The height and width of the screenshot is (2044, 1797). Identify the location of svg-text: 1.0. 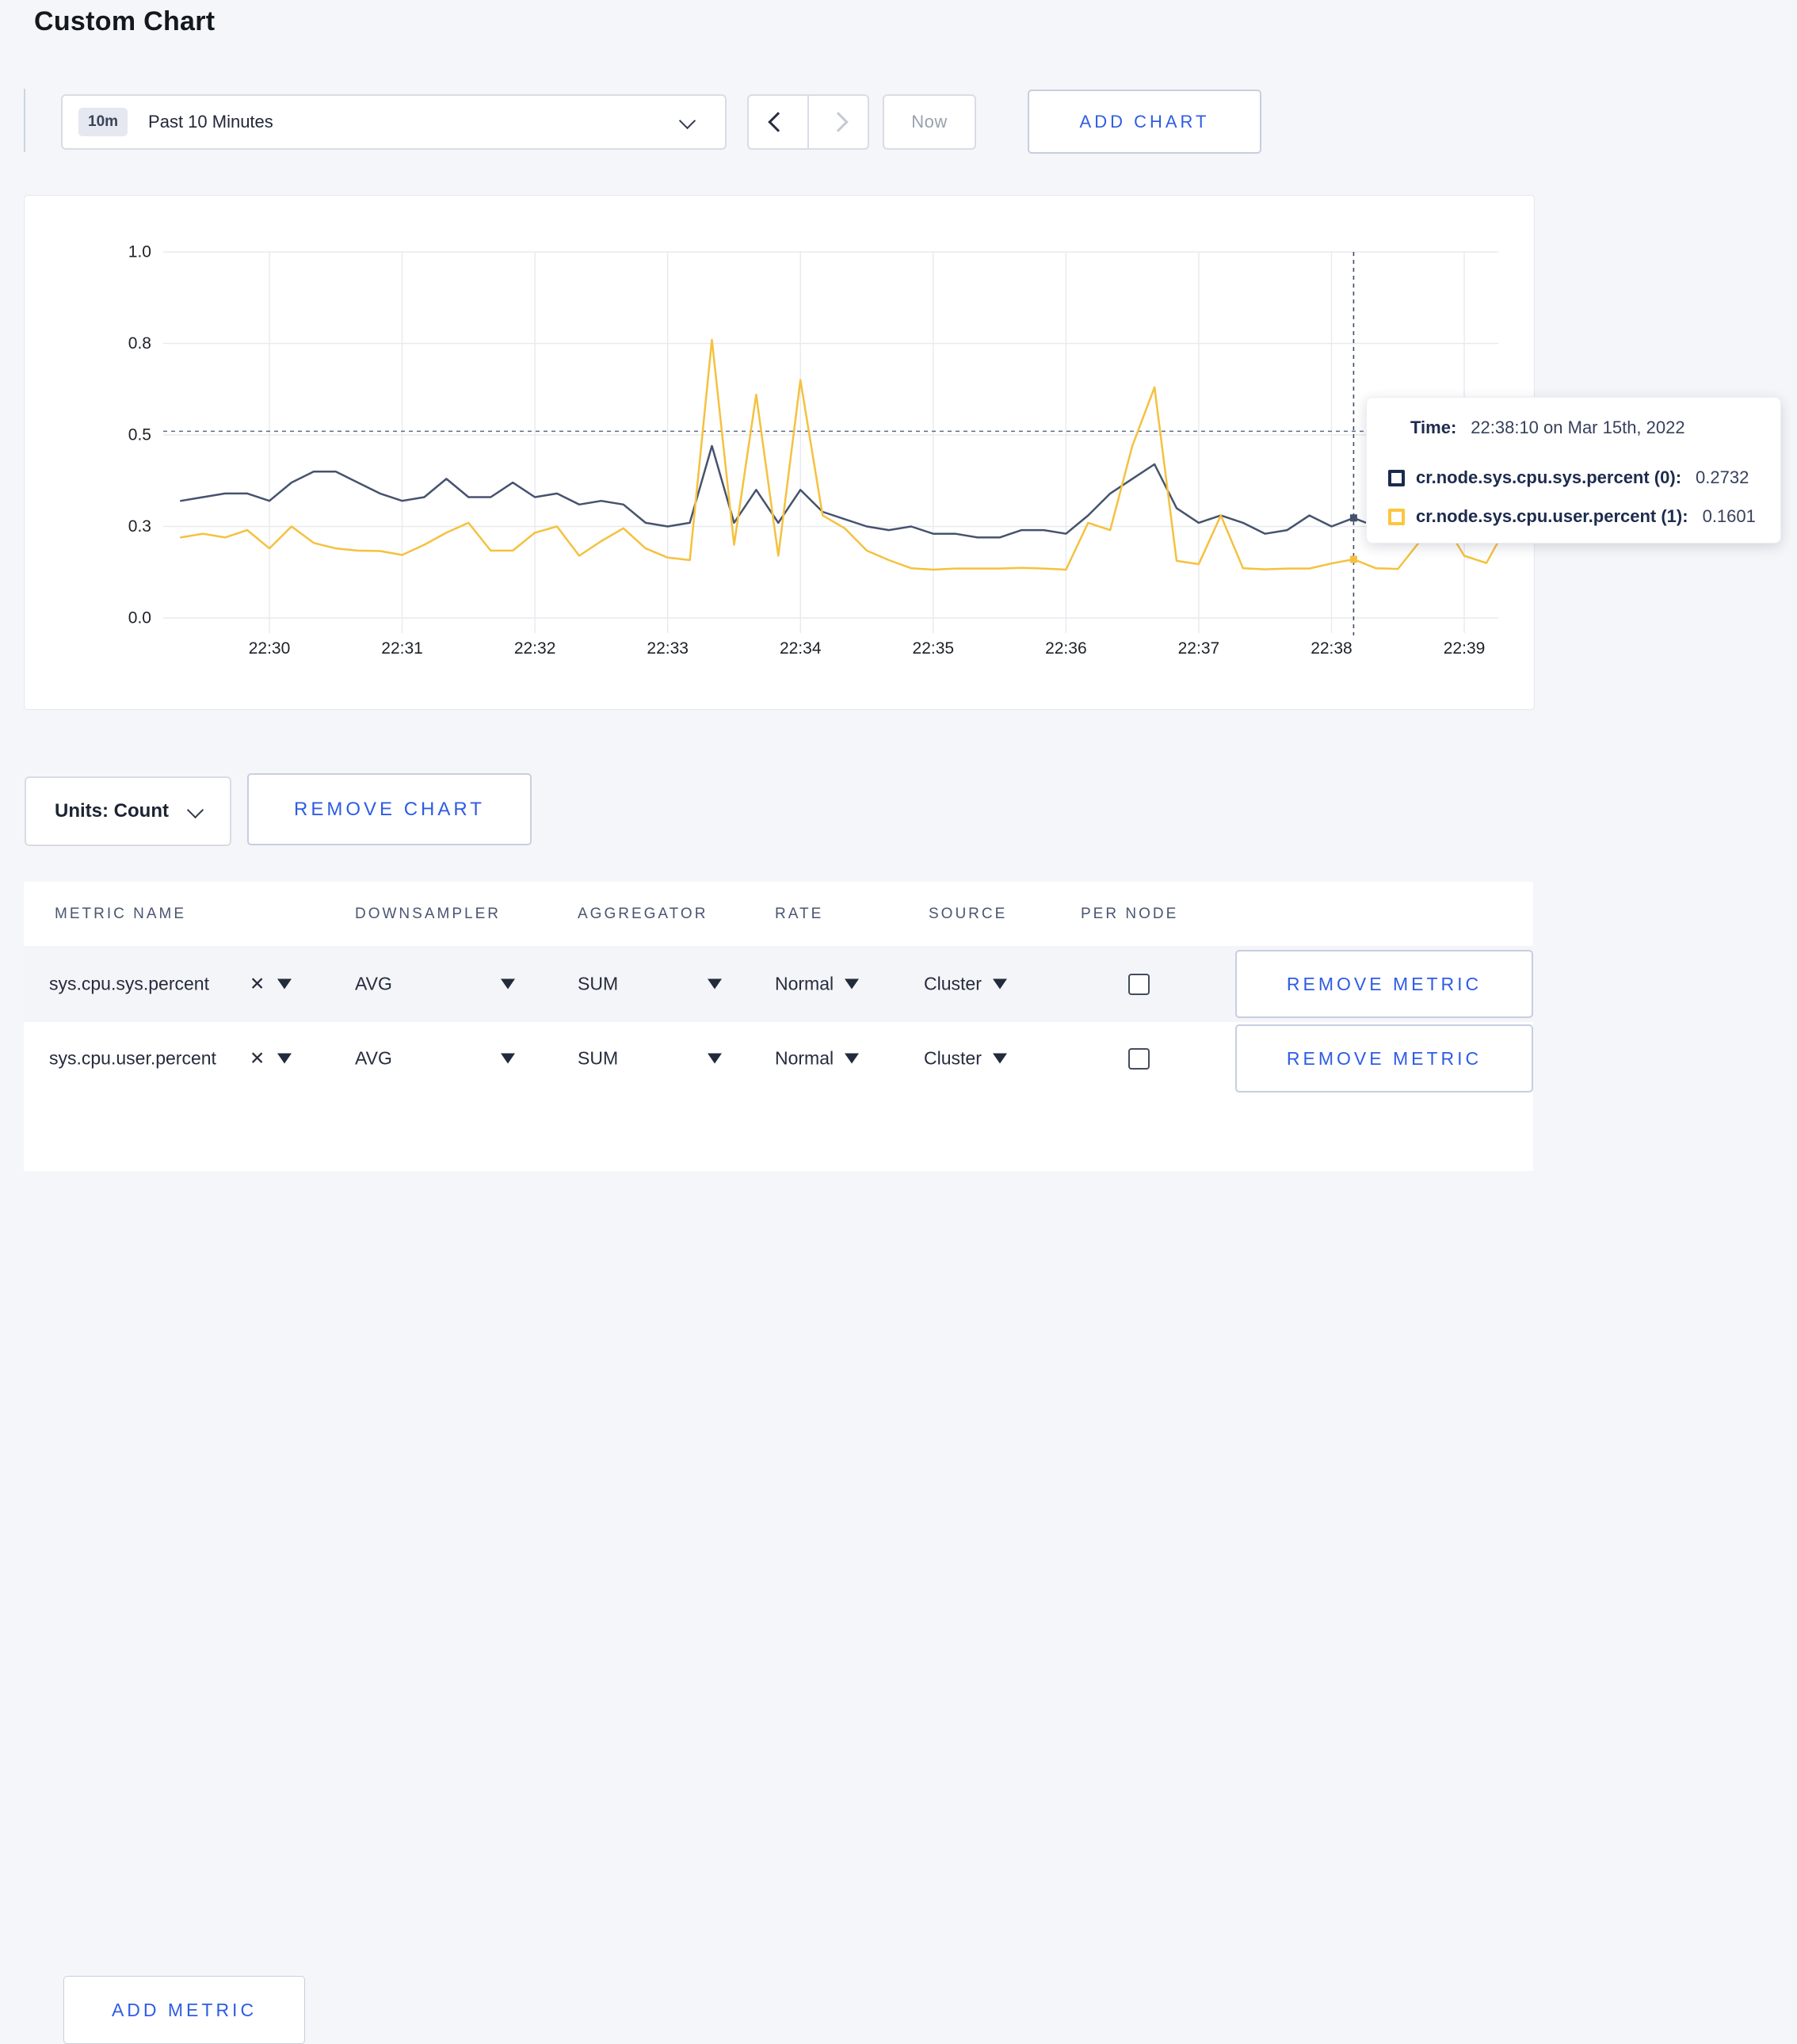
(139, 252).